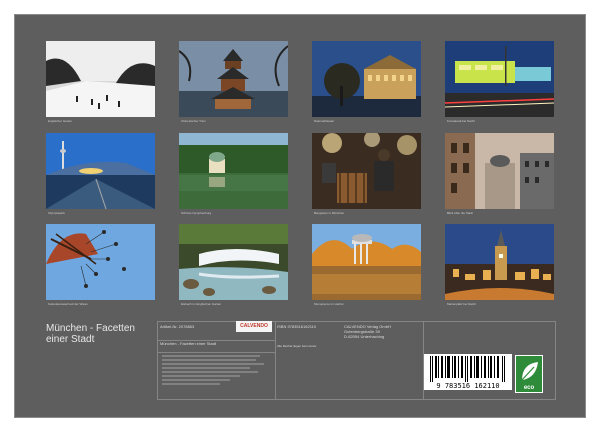 The image size is (600, 432). Describe the element at coordinates (60, 121) in the screenshot. I see `photo-caption: Englischer Garten` at that location.